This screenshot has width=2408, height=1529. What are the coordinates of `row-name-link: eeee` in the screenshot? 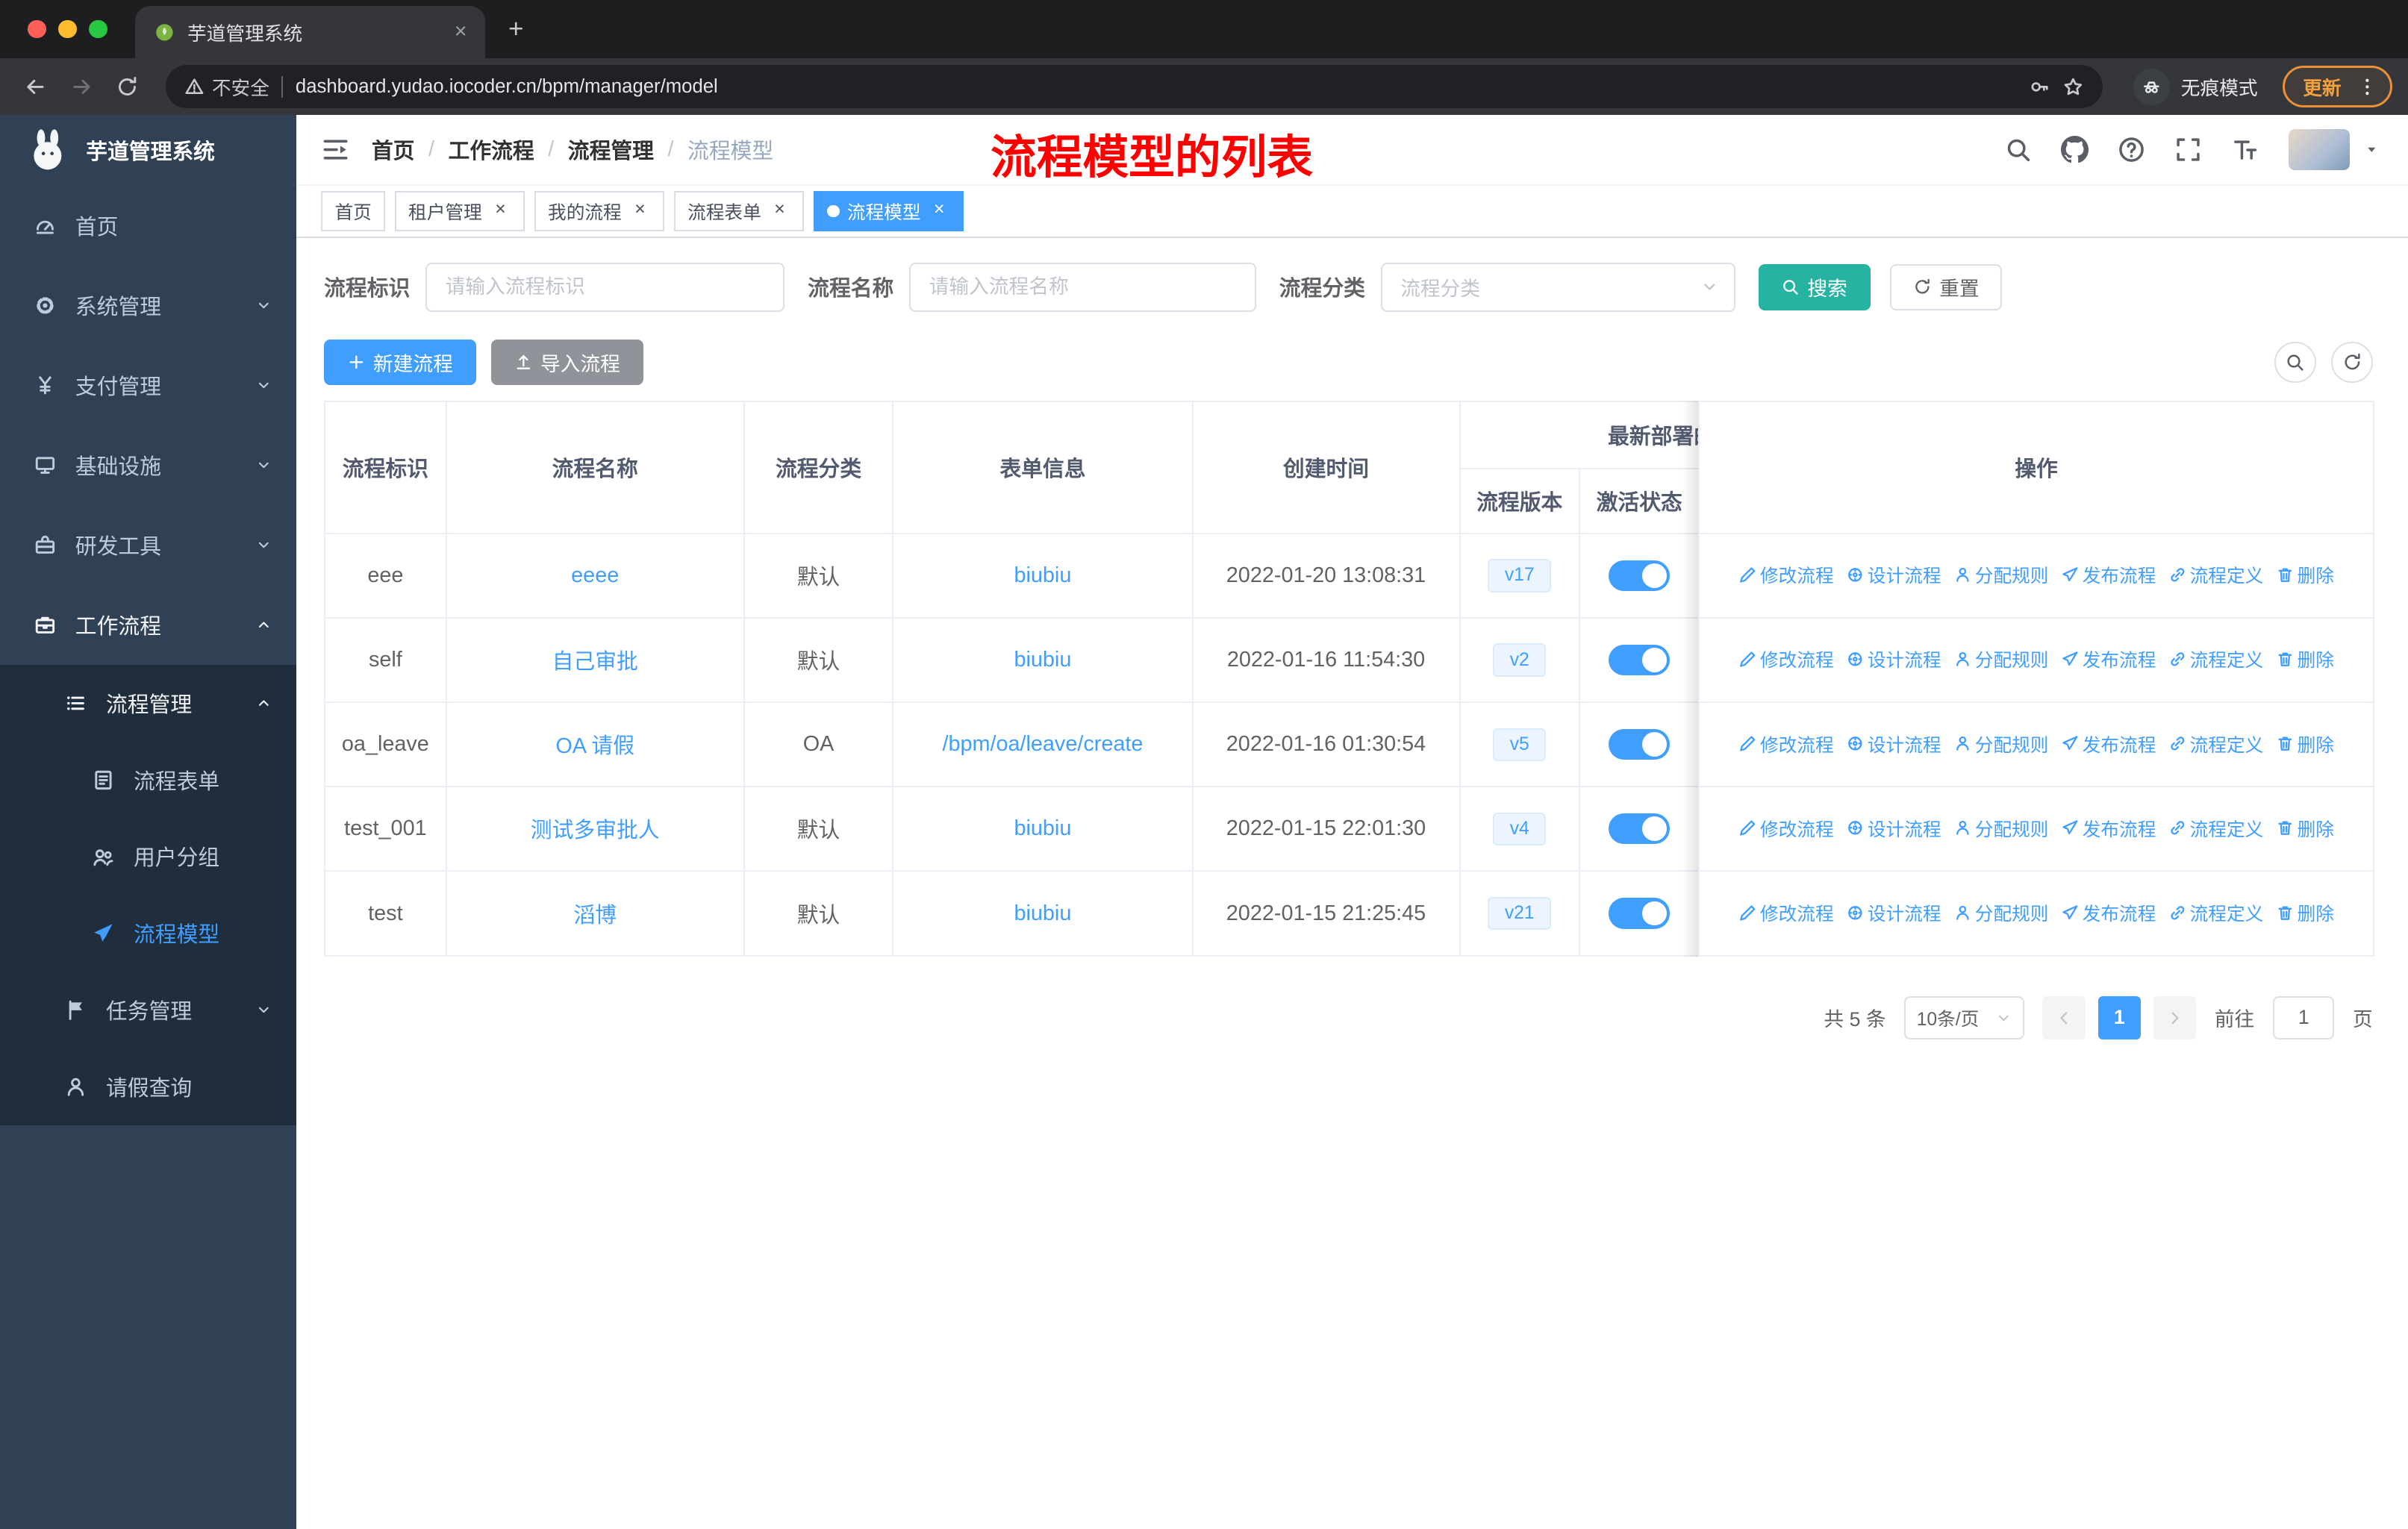 It's located at (595, 575).